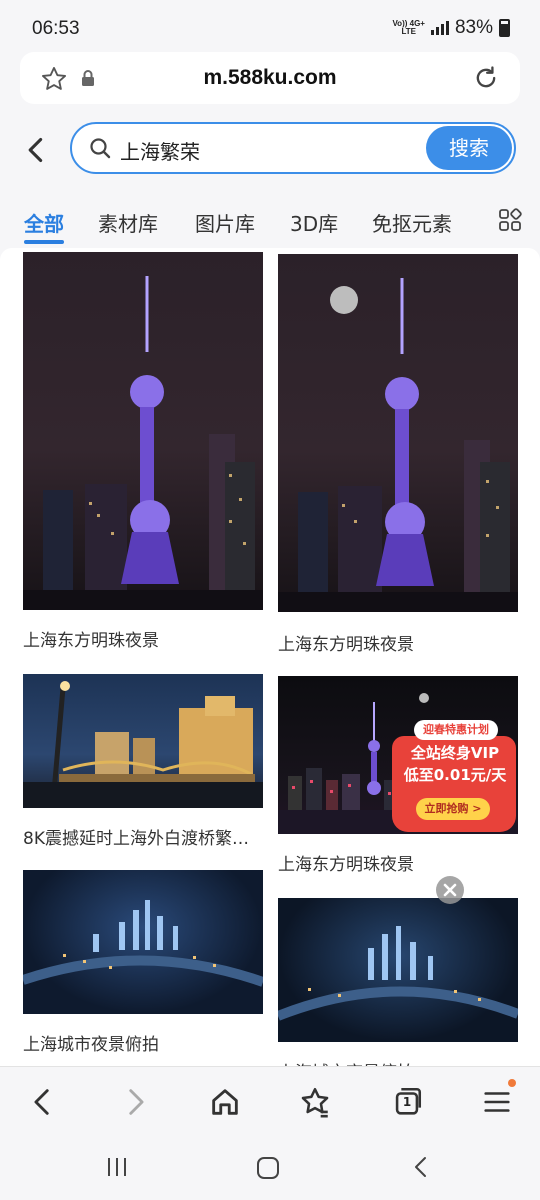 The image size is (540, 1200). I want to click on garden-bridge-illustration, so click(143, 744).